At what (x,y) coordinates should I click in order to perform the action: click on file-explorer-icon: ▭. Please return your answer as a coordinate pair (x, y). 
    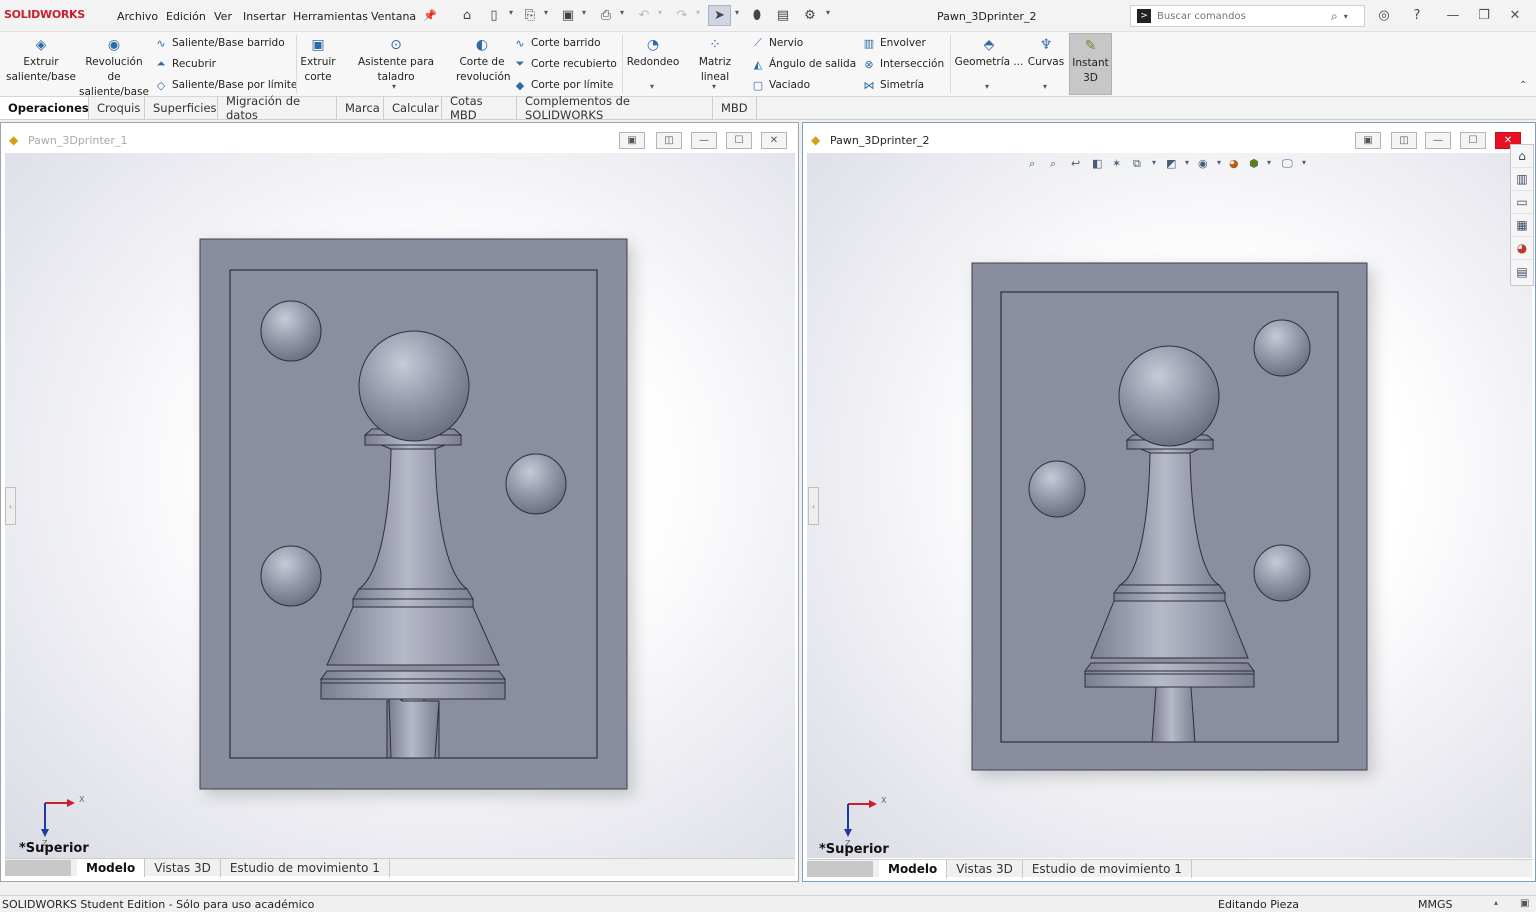
    Looking at the image, I should click on (1522, 202).